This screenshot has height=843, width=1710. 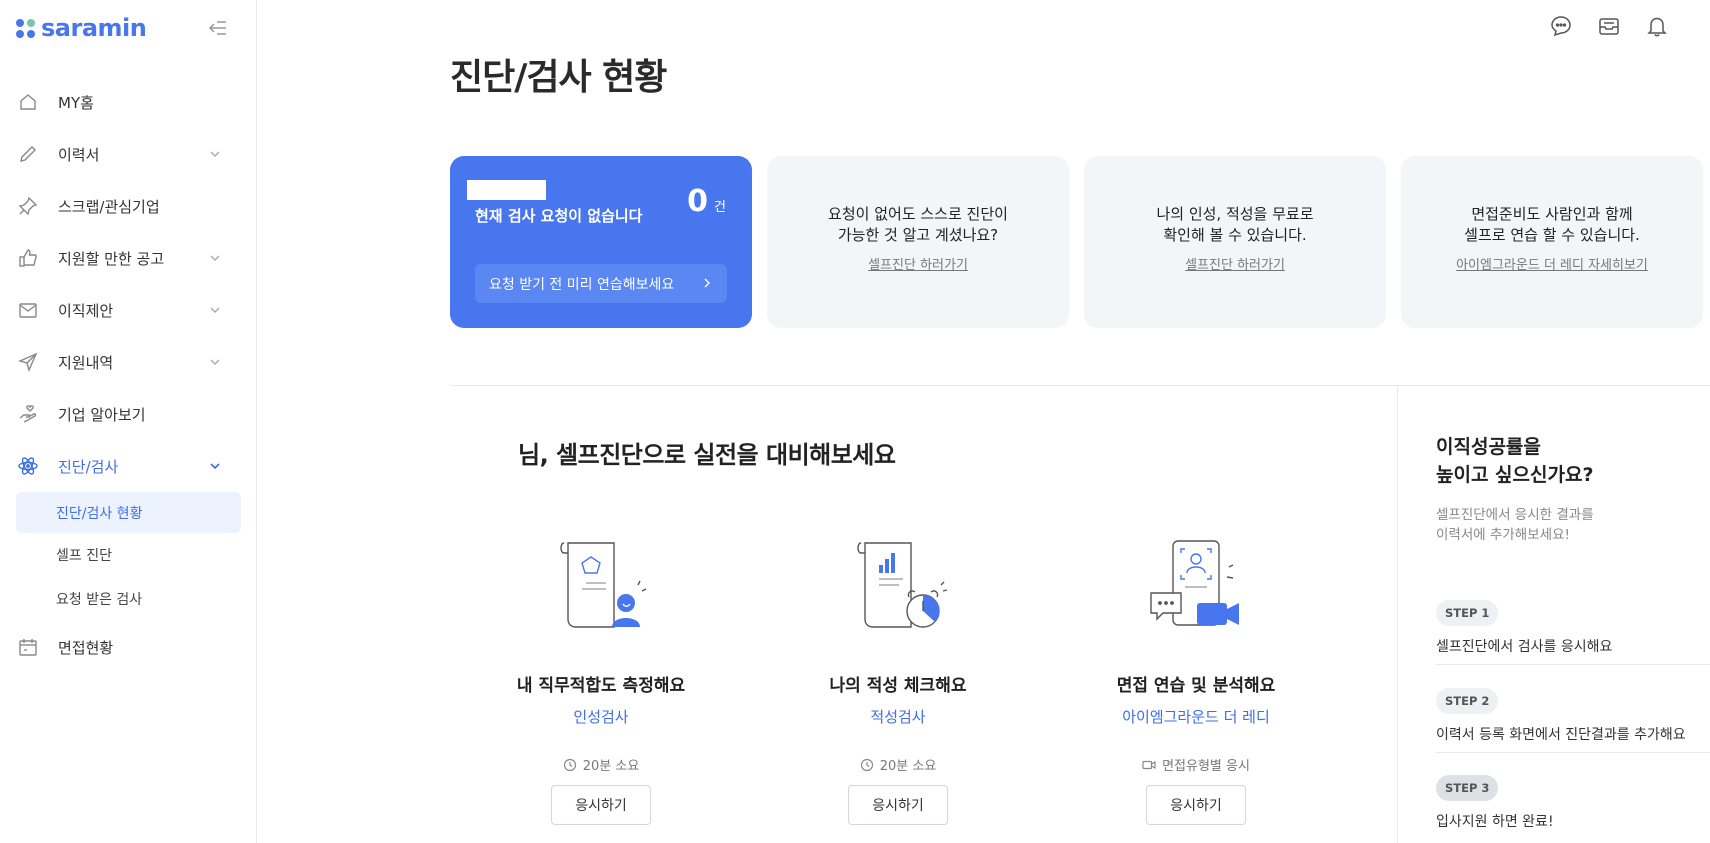 I want to click on info-card-self-diagnosis: 요청이 없어도 스스로 진단이 가능한 것 알고 계셨나요? 셀프진단 하러가기, so click(x=918, y=242).